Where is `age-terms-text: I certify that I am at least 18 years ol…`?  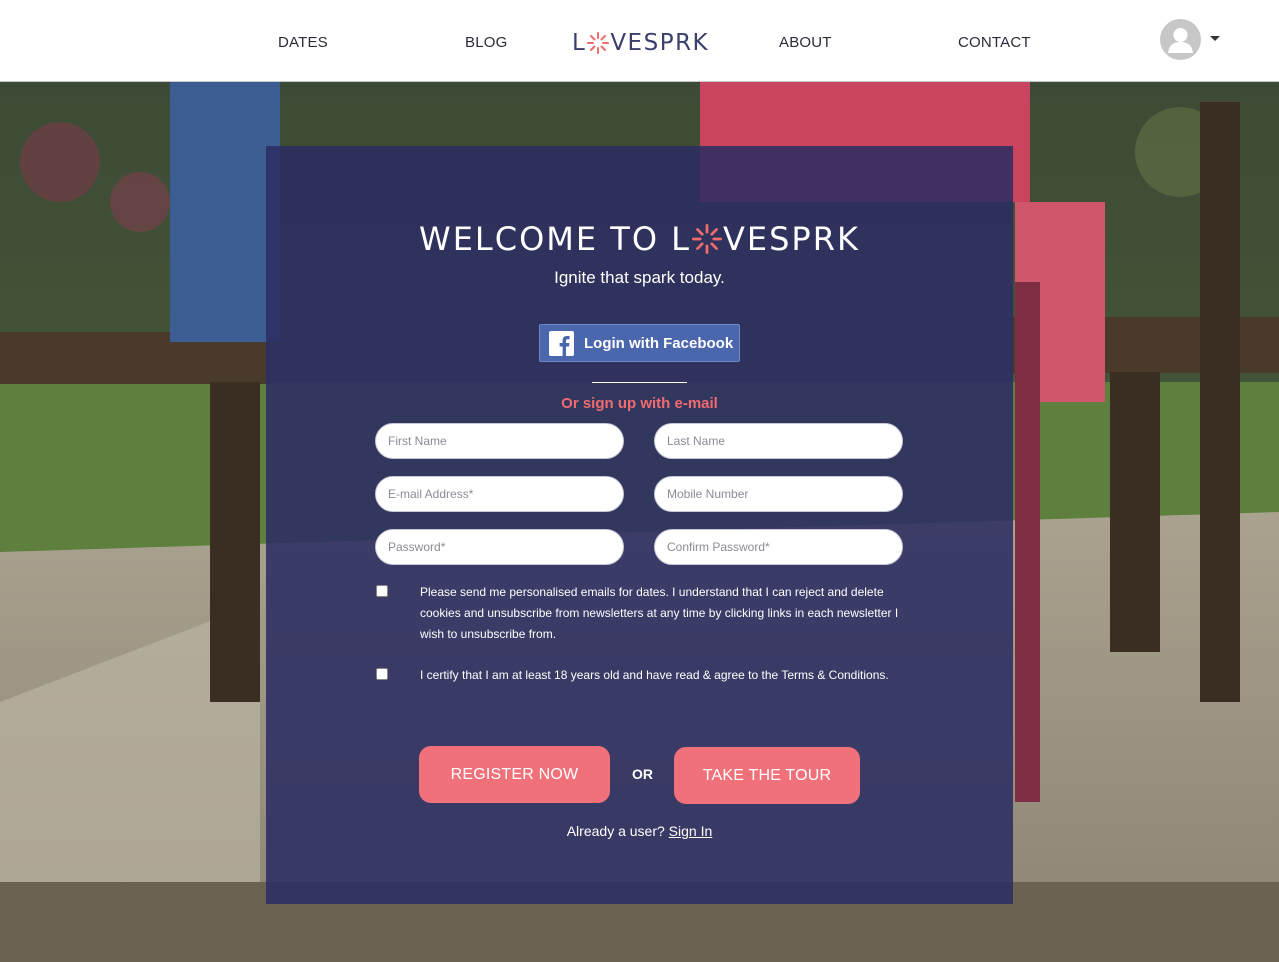
age-terms-text: I certify that I am at least 18 years ol… is located at coordinates (654, 675).